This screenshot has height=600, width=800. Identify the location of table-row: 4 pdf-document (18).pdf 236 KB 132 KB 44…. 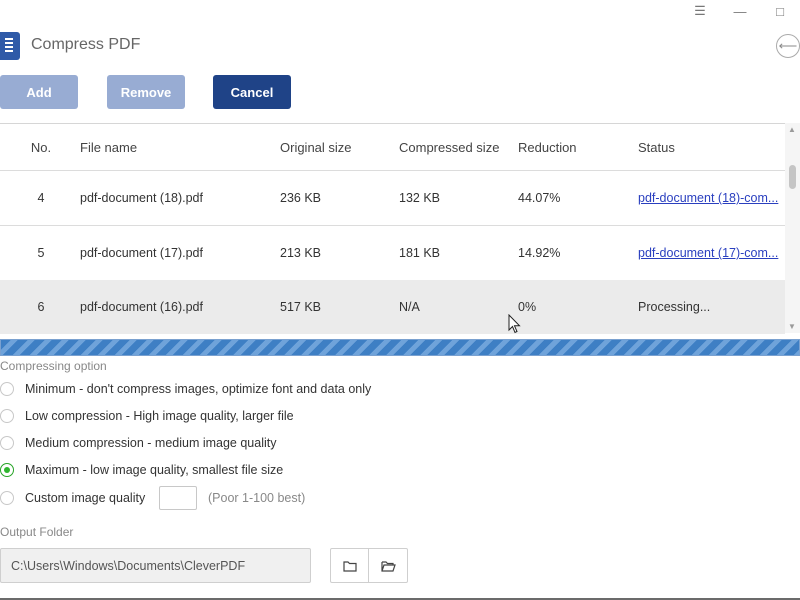
(392, 198).